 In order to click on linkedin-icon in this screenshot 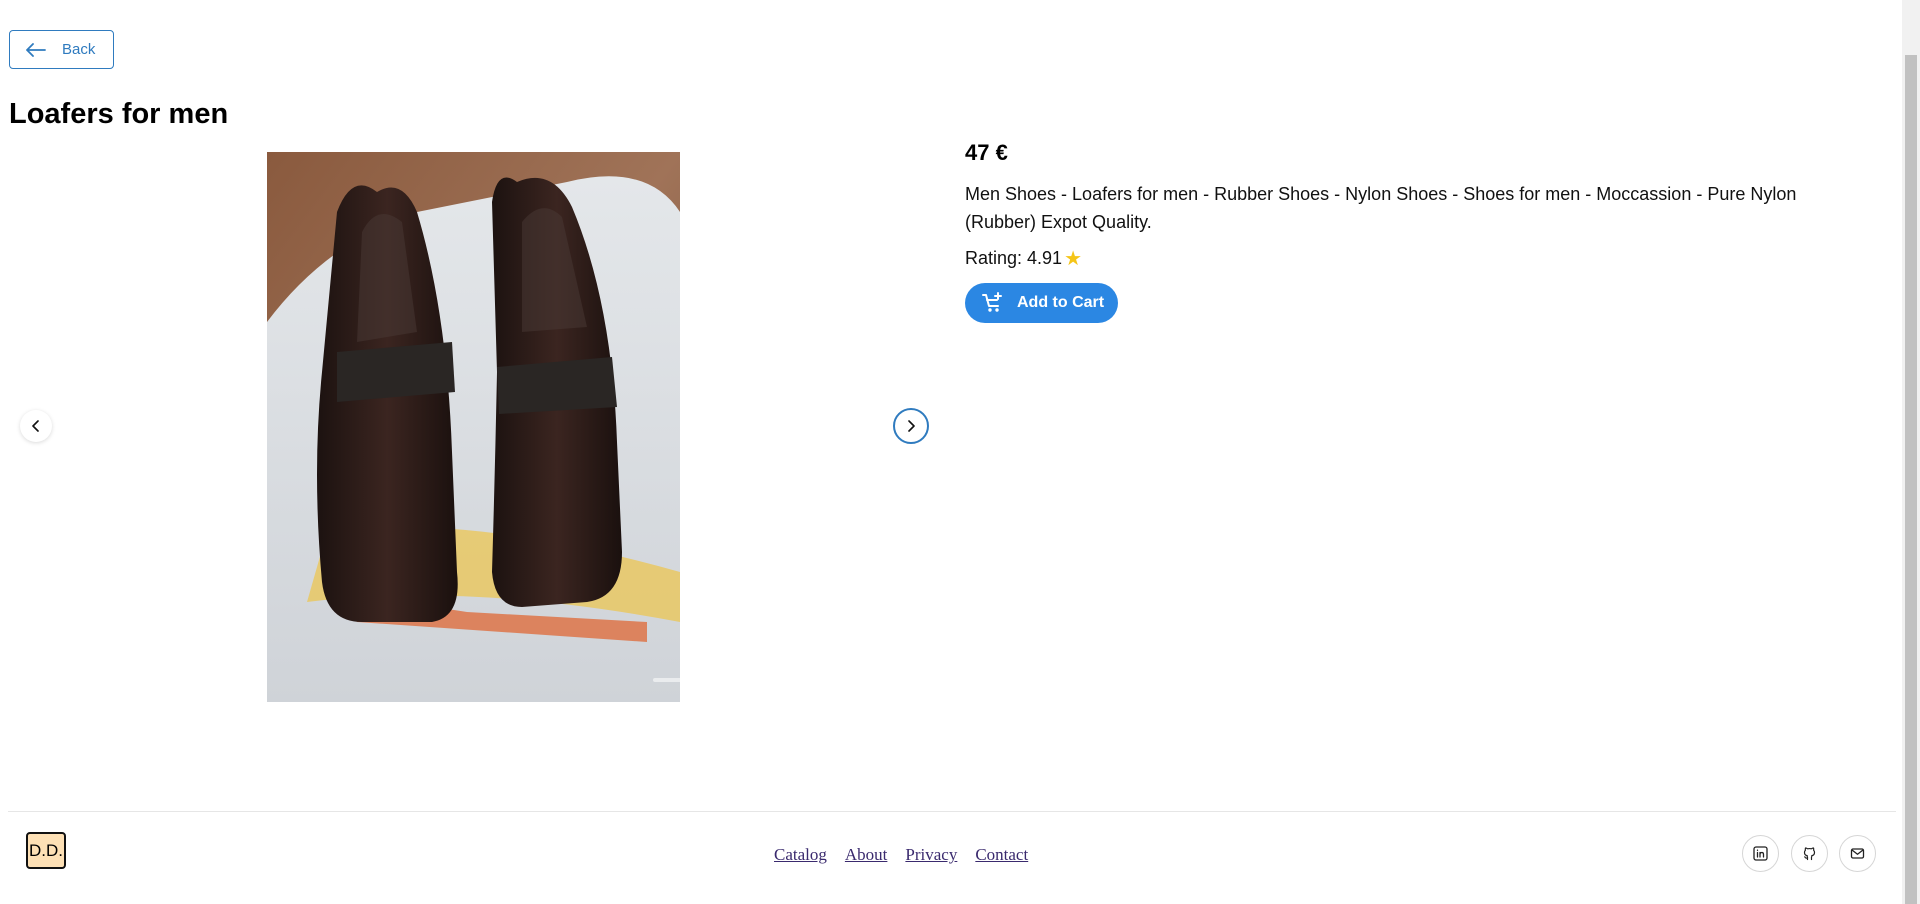, I will do `click(1760, 853)`.